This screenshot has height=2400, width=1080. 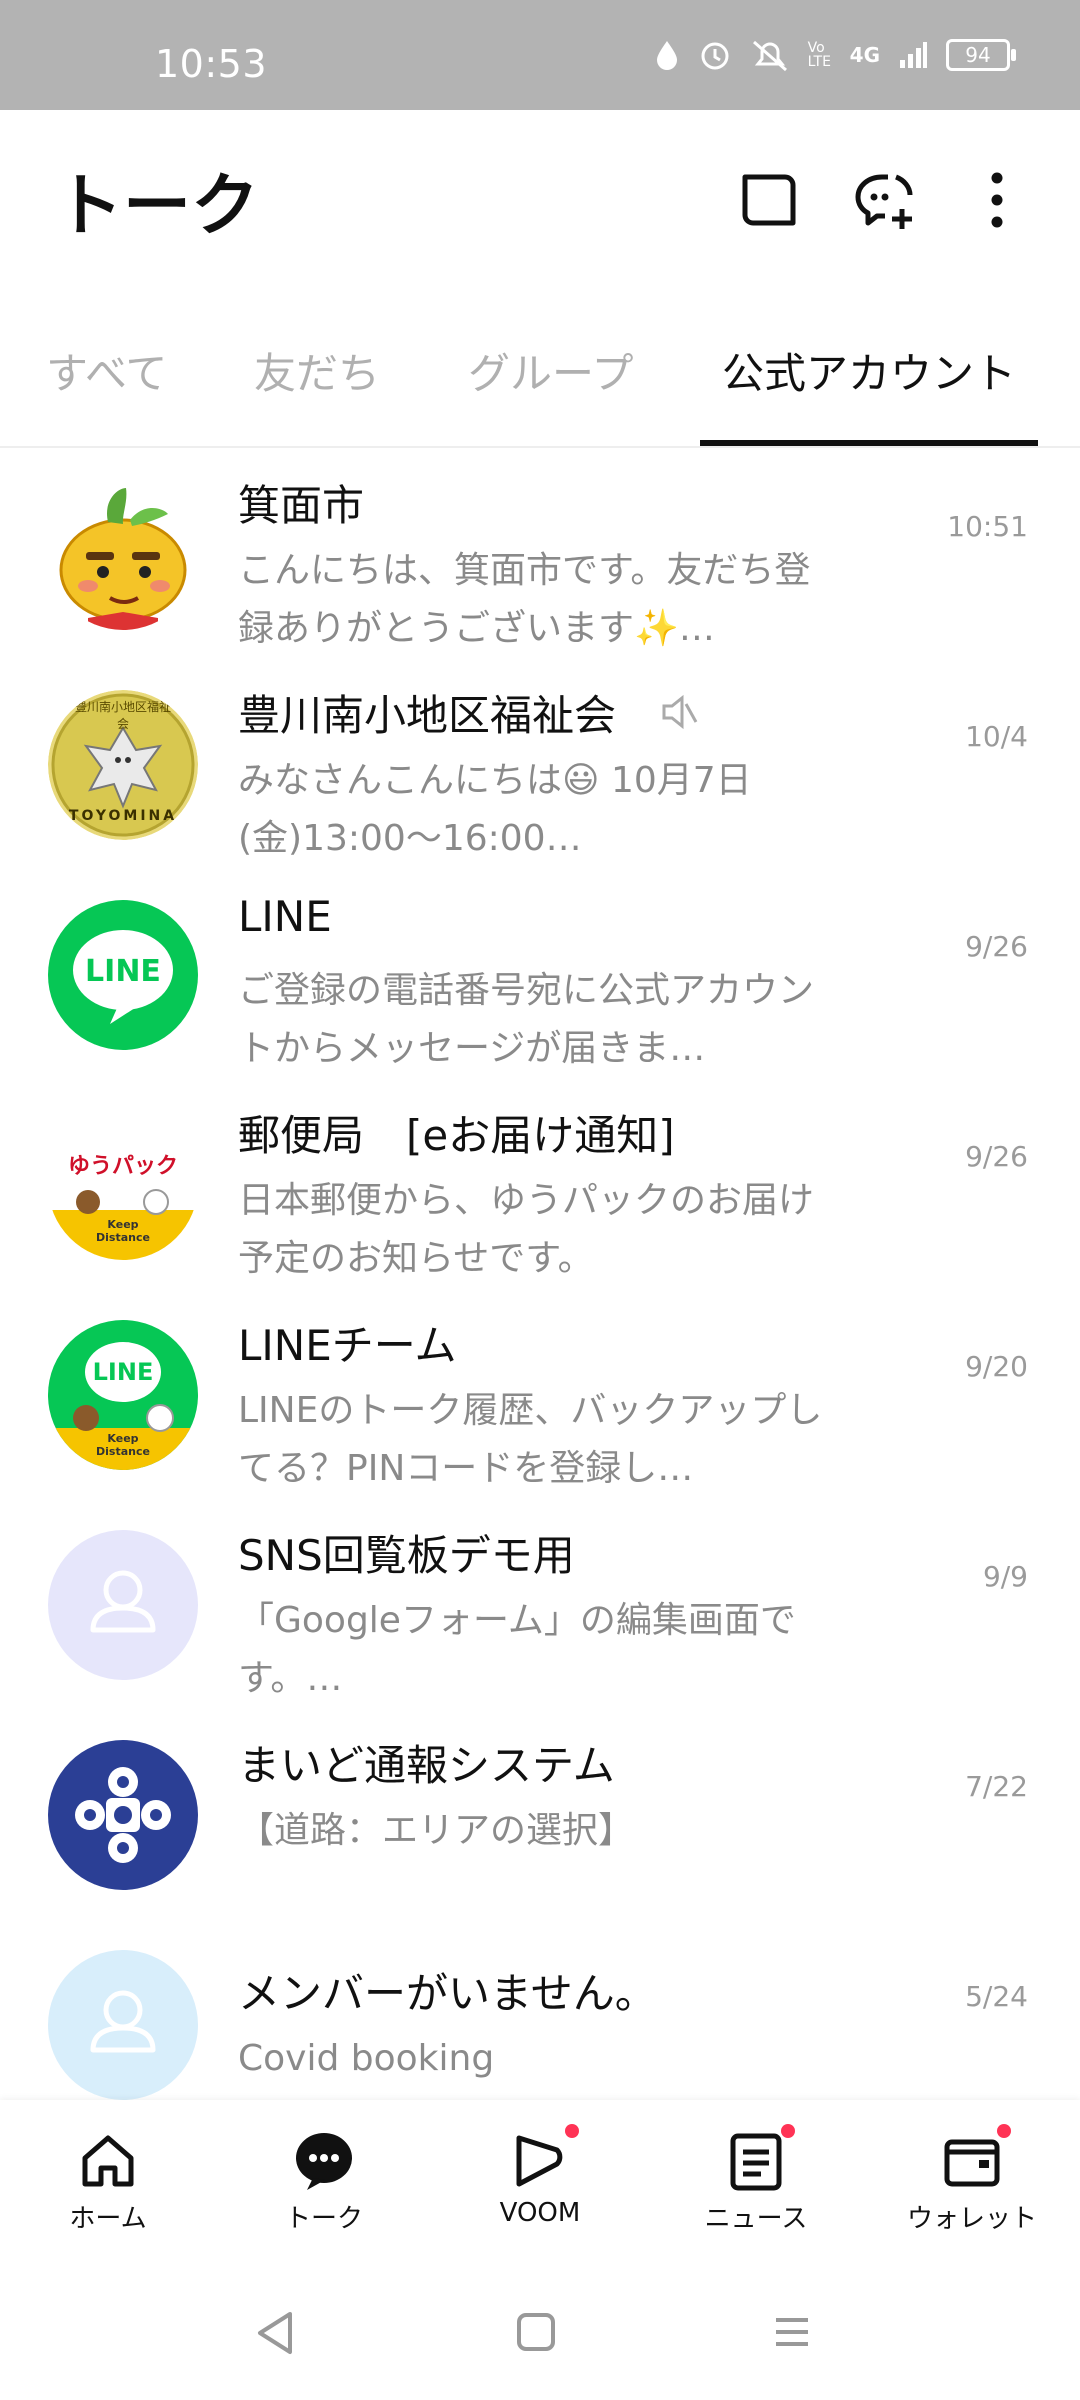 I want to click on volte-label: Vo LTE, so click(x=819, y=55).